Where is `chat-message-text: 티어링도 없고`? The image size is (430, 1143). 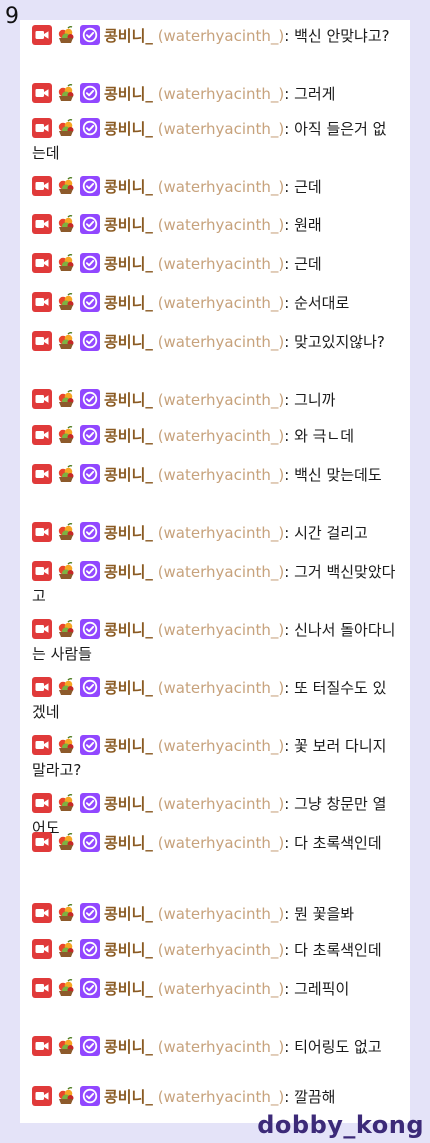
chat-message-text: 티어링도 없고 is located at coordinates (338, 1047).